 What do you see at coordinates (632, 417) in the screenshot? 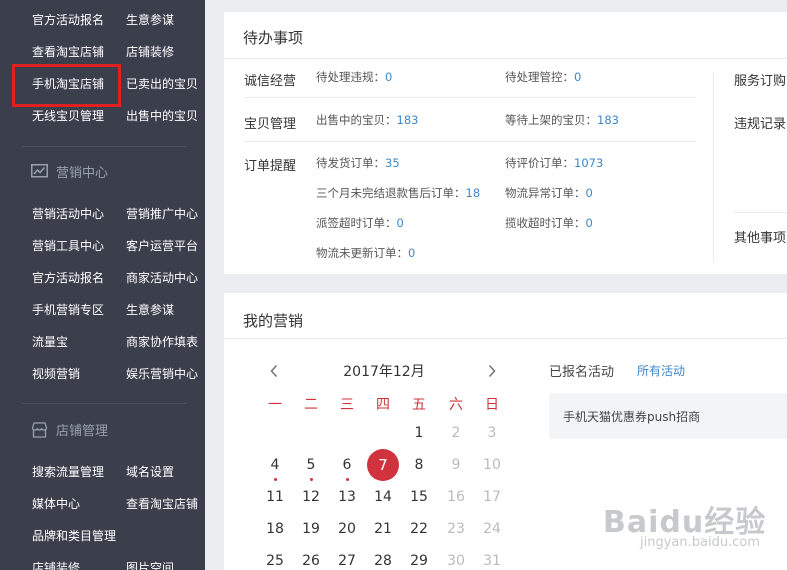
I see `activity-item-text: 手机天猫优惠券push招商` at bounding box center [632, 417].